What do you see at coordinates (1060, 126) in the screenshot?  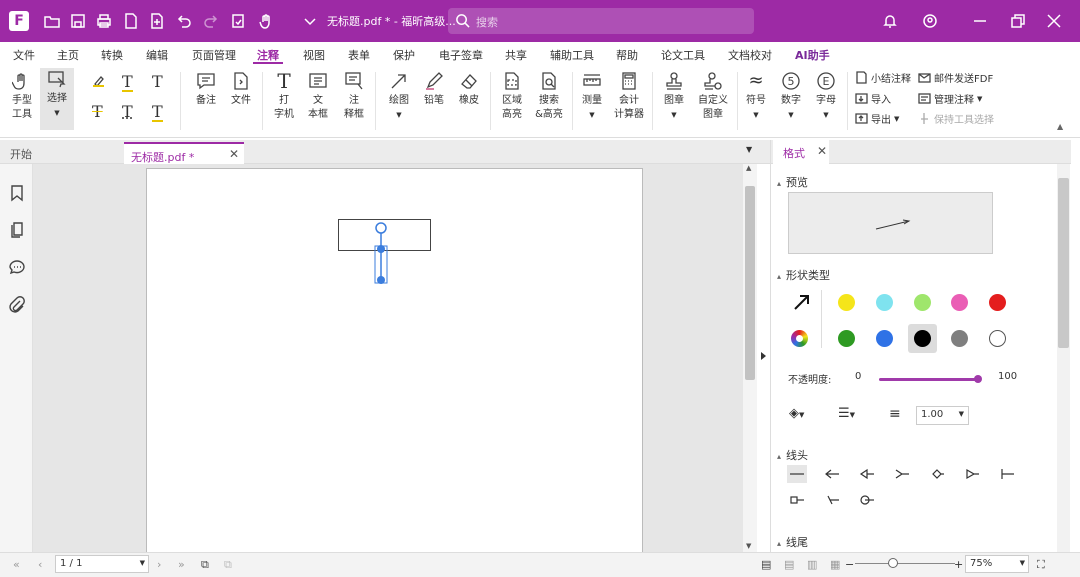 I see `collapse-ribbon-icon: ▲` at bounding box center [1060, 126].